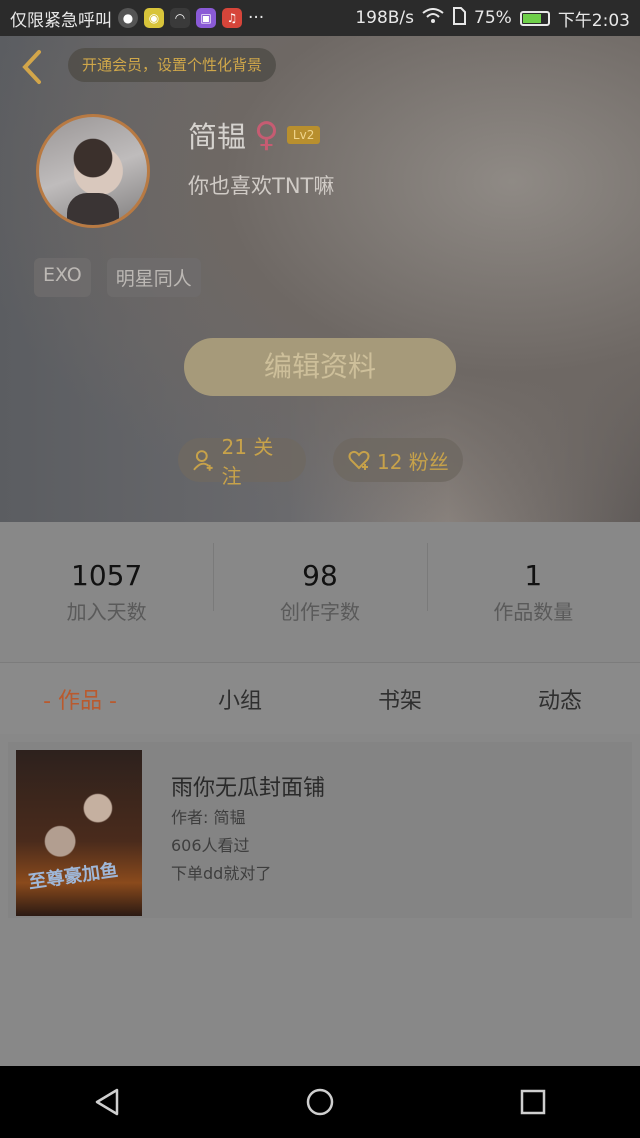 The height and width of the screenshot is (1138, 640). Describe the element at coordinates (593, 20) in the screenshot. I see `clock: 下午2:03` at that location.